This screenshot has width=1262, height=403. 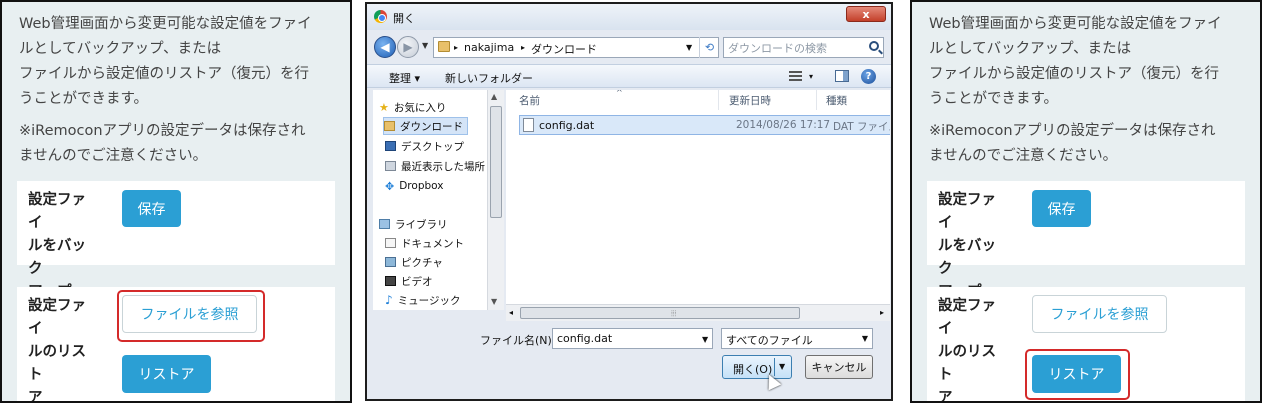 I want to click on cancel-button: キャンセル, so click(x=839, y=367).